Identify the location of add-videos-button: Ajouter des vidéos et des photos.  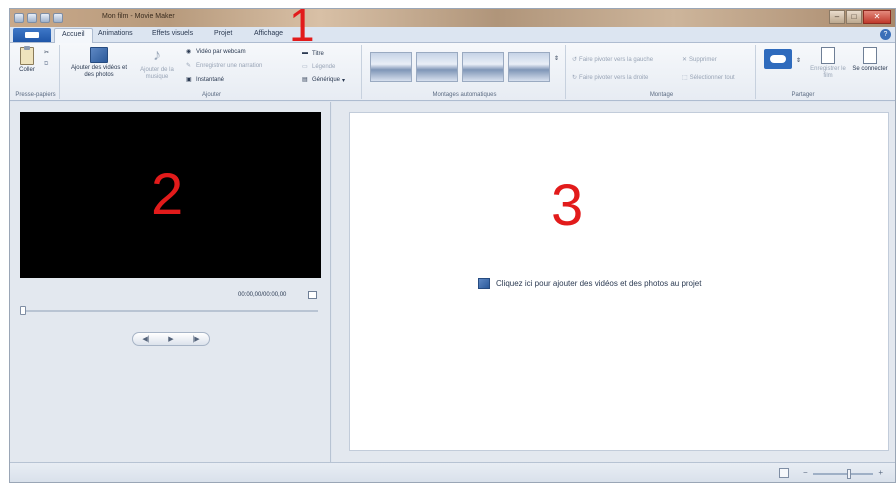
(99, 63).